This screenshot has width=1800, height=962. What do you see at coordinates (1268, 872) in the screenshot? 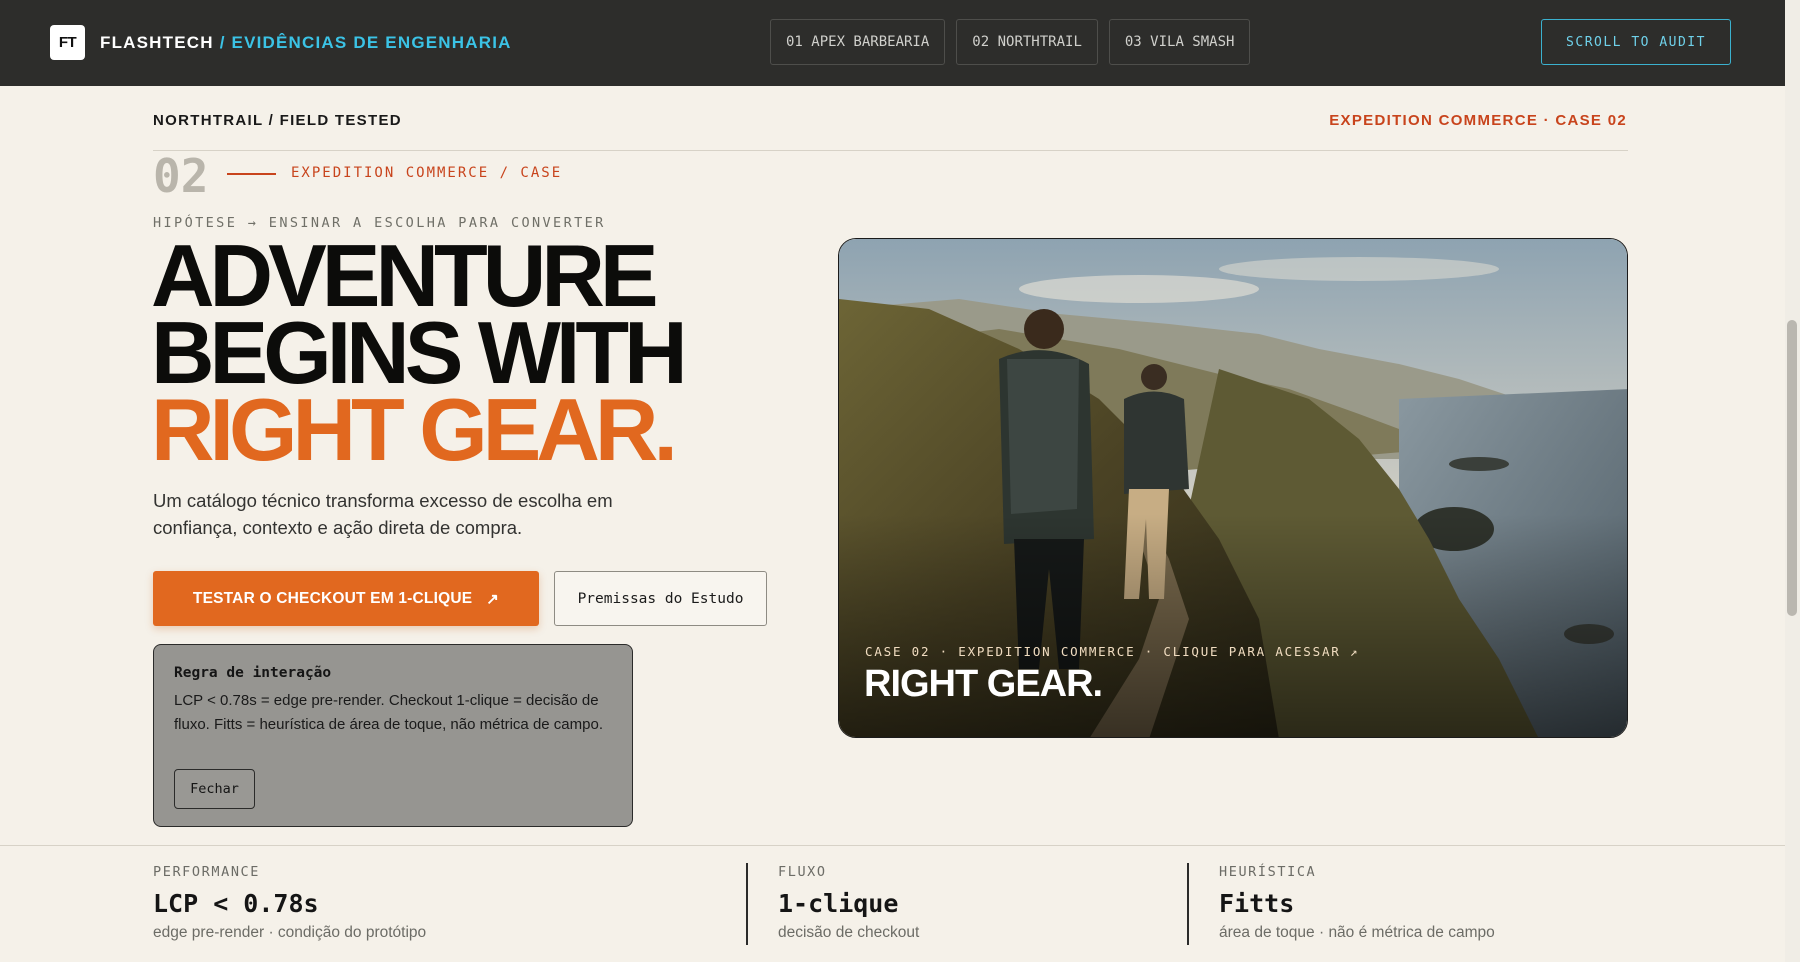
I see `metric-label: HEURÍSTICA` at bounding box center [1268, 872].